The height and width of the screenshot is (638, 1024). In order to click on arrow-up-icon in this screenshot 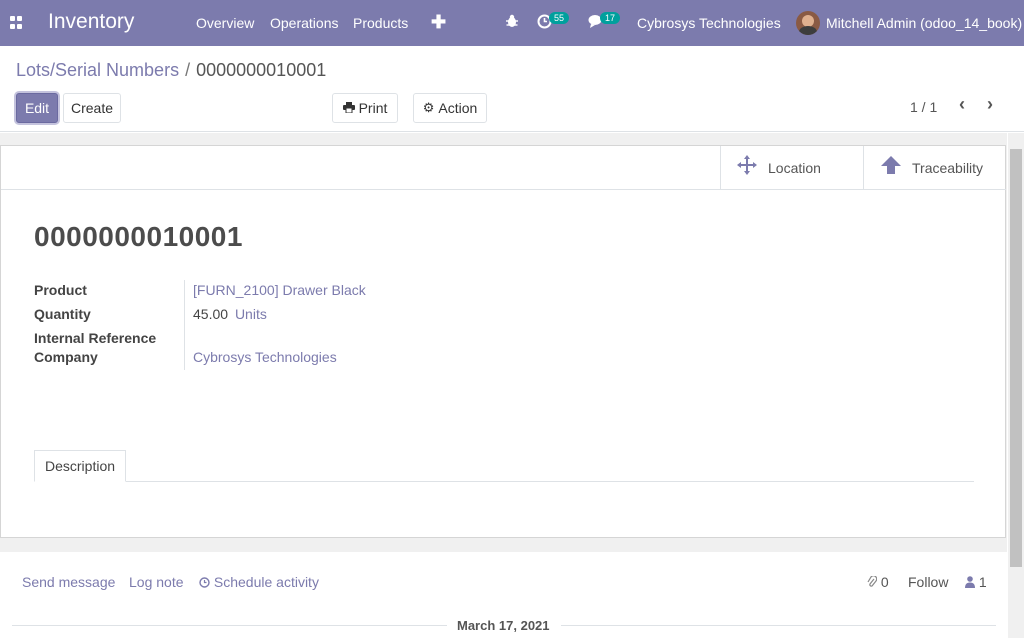, I will do `click(891, 168)`.